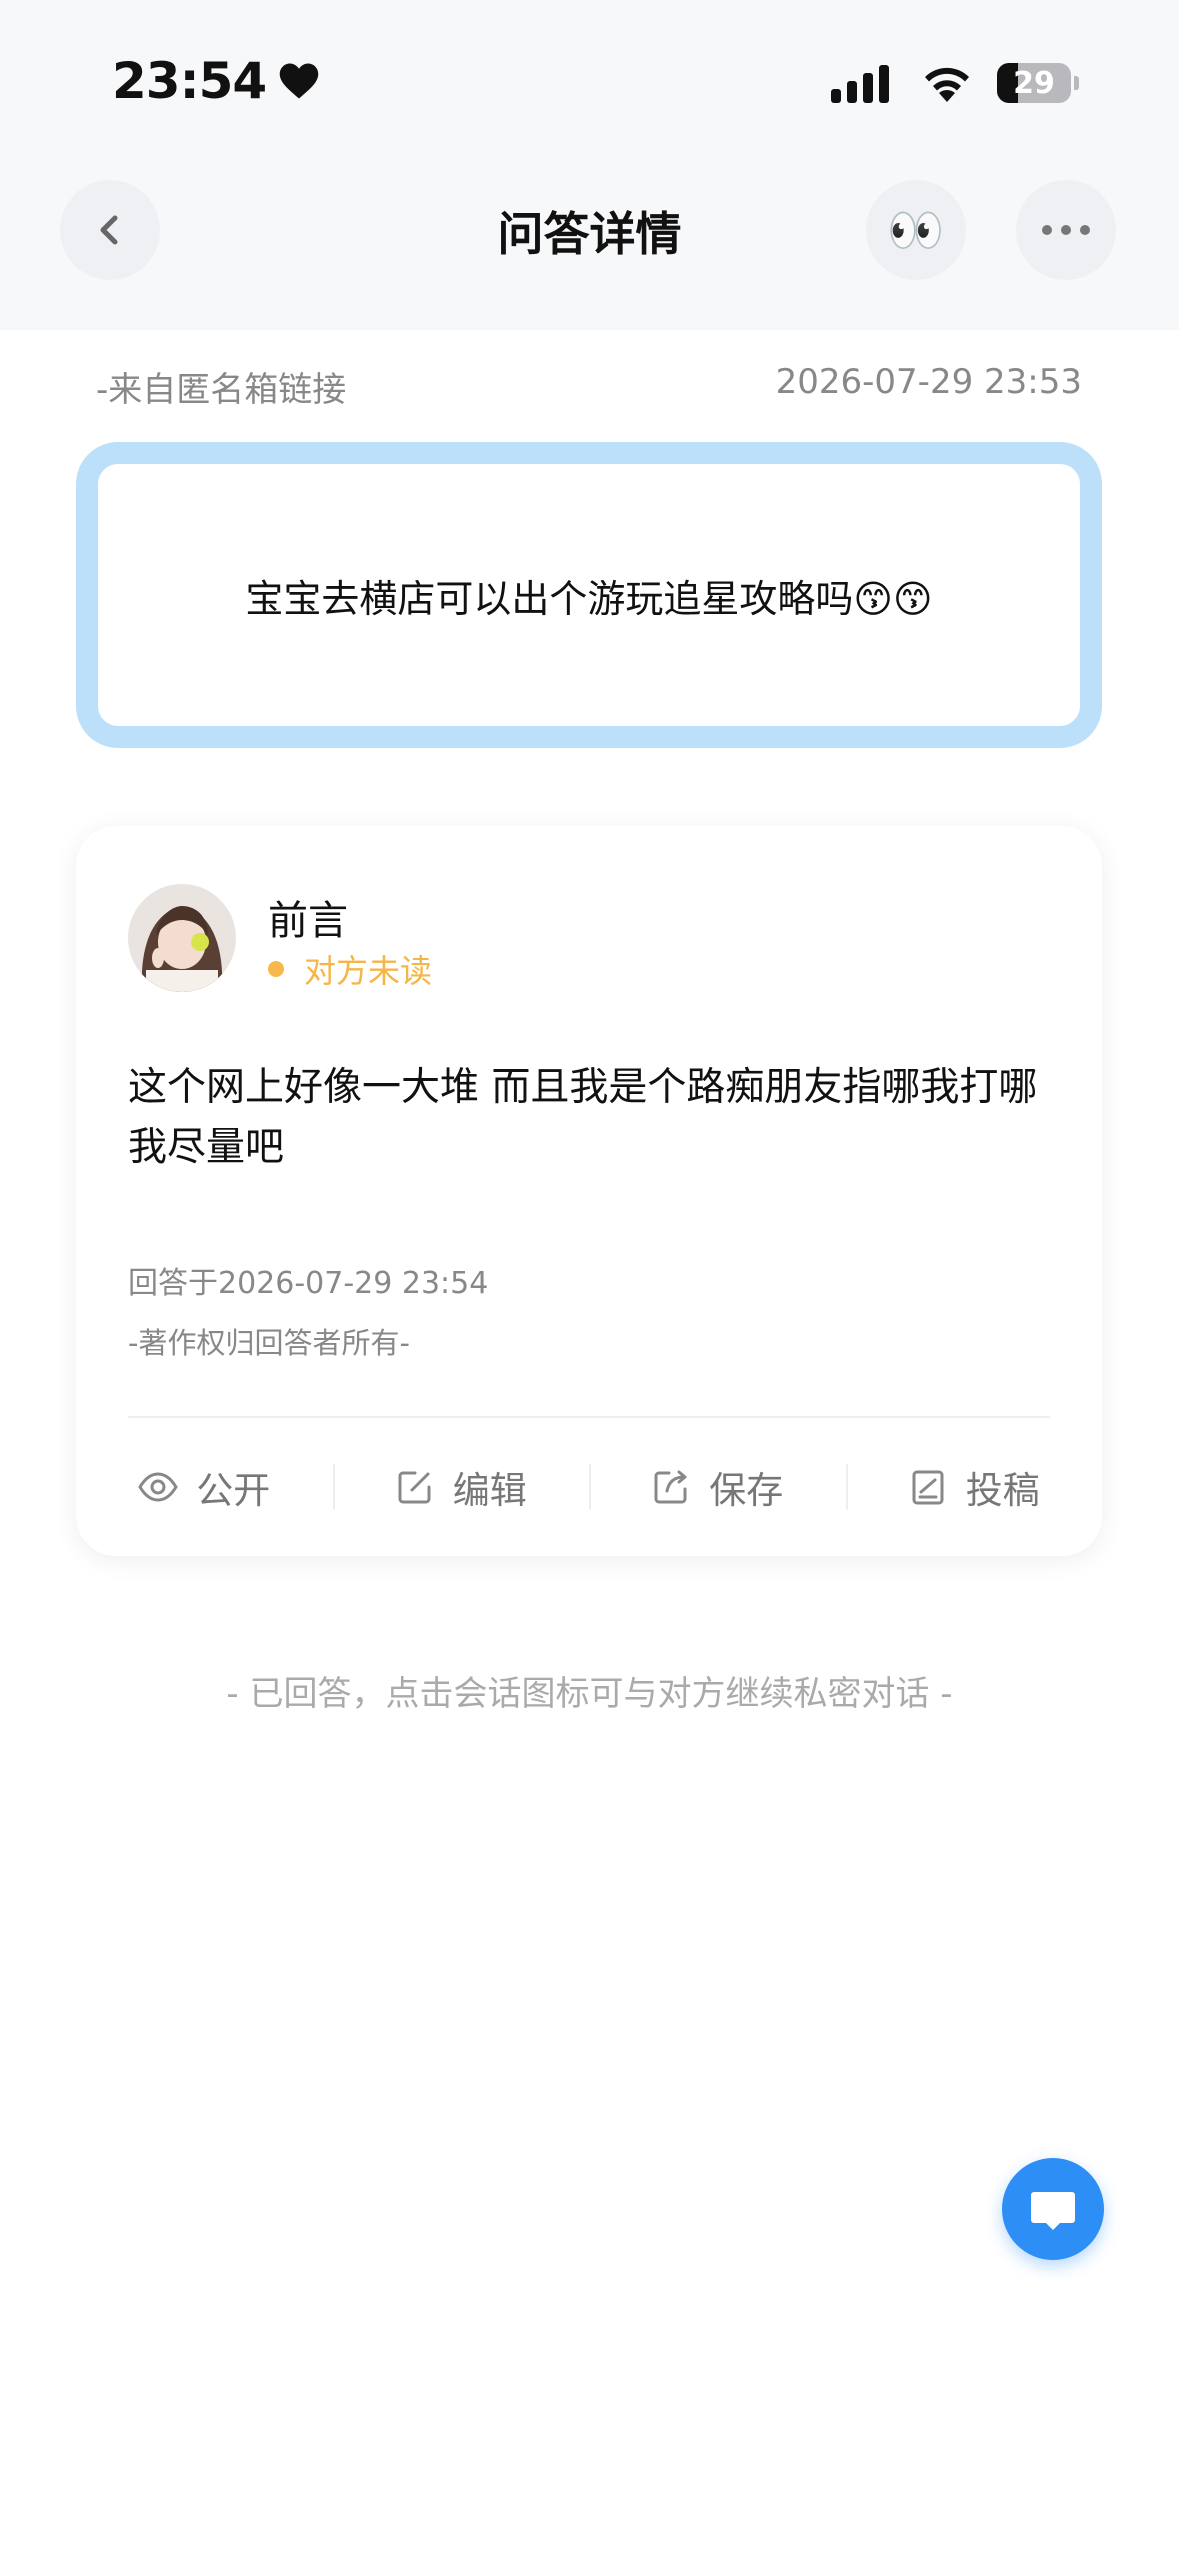 The width and height of the screenshot is (1179, 2556). I want to click on submit-button: 投稿, so click(974, 1487).